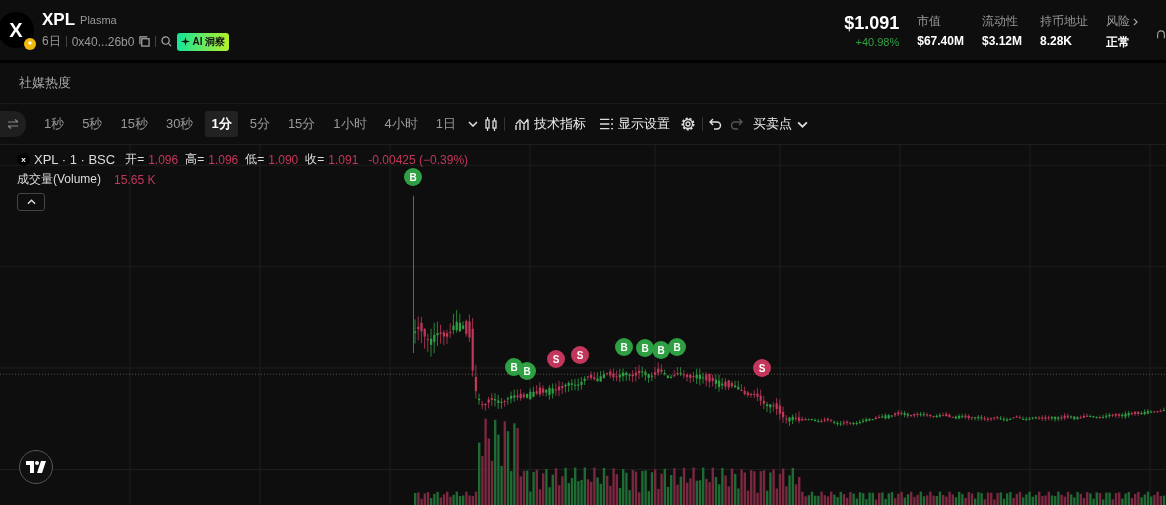  What do you see at coordinates (491, 124) in the screenshot?
I see `candlestick-icon` at bounding box center [491, 124].